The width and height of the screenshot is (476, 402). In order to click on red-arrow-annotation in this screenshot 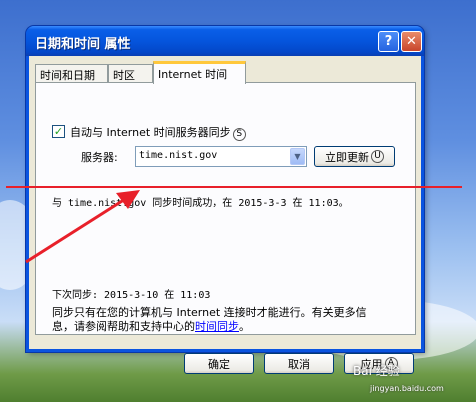, I will do `click(82, 227)`.